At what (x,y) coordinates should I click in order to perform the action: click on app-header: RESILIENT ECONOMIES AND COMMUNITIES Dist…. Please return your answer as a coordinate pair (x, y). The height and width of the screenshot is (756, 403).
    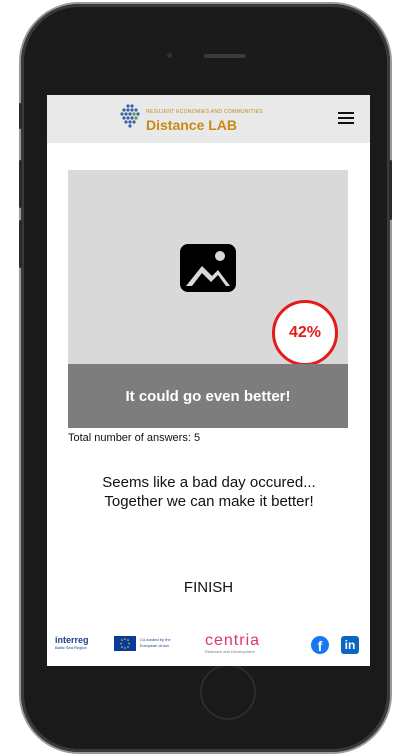
    Looking at the image, I should click on (208, 119).